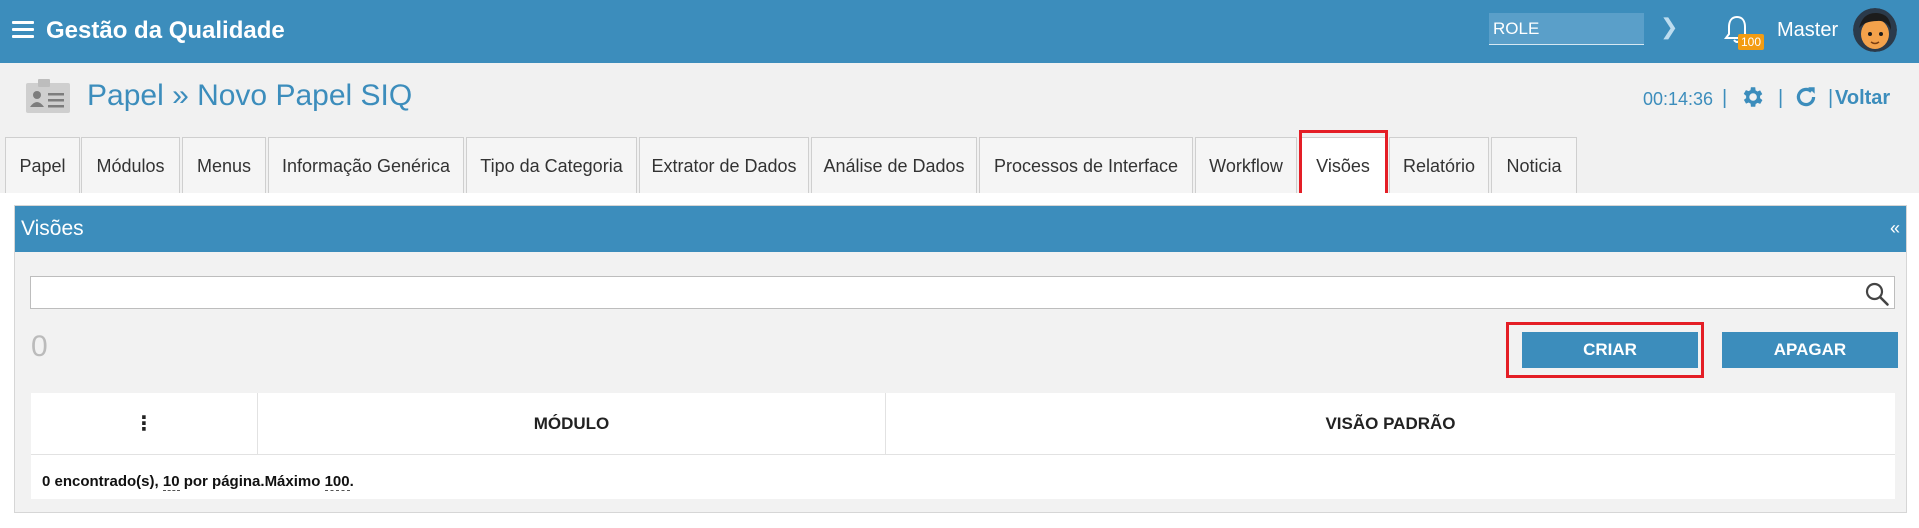 The image size is (1919, 528). What do you see at coordinates (351, 481) in the screenshot?
I see `footer-end: .` at bounding box center [351, 481].